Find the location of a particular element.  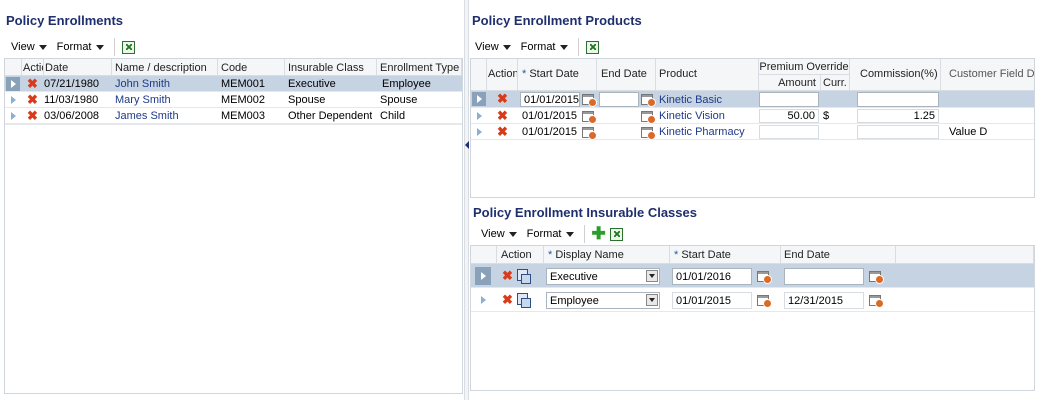

column-header-filler is located at coordinates (965, 255).